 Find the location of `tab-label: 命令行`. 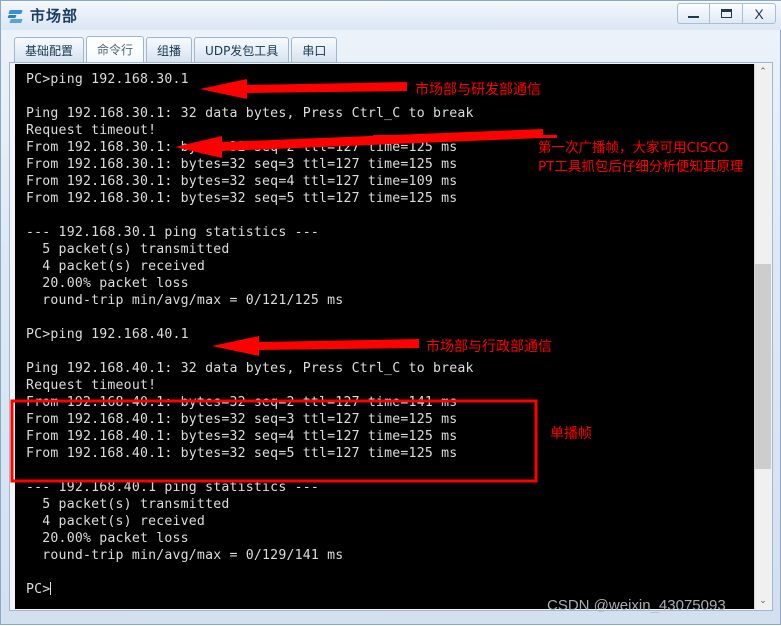

tab-label: 命令行 is located at coordinates (115, 50).